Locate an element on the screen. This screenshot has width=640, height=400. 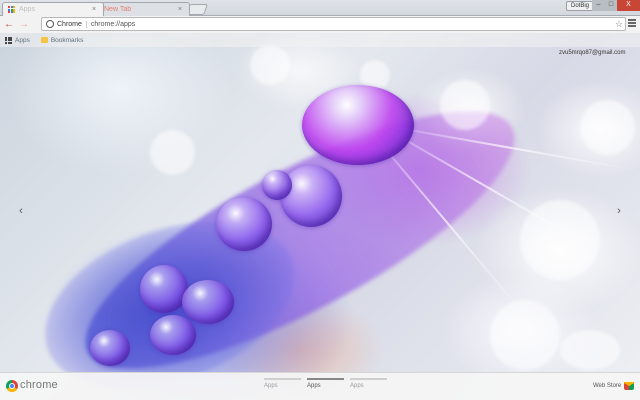
tab-title: Apps is located at coordinates (27, 9).